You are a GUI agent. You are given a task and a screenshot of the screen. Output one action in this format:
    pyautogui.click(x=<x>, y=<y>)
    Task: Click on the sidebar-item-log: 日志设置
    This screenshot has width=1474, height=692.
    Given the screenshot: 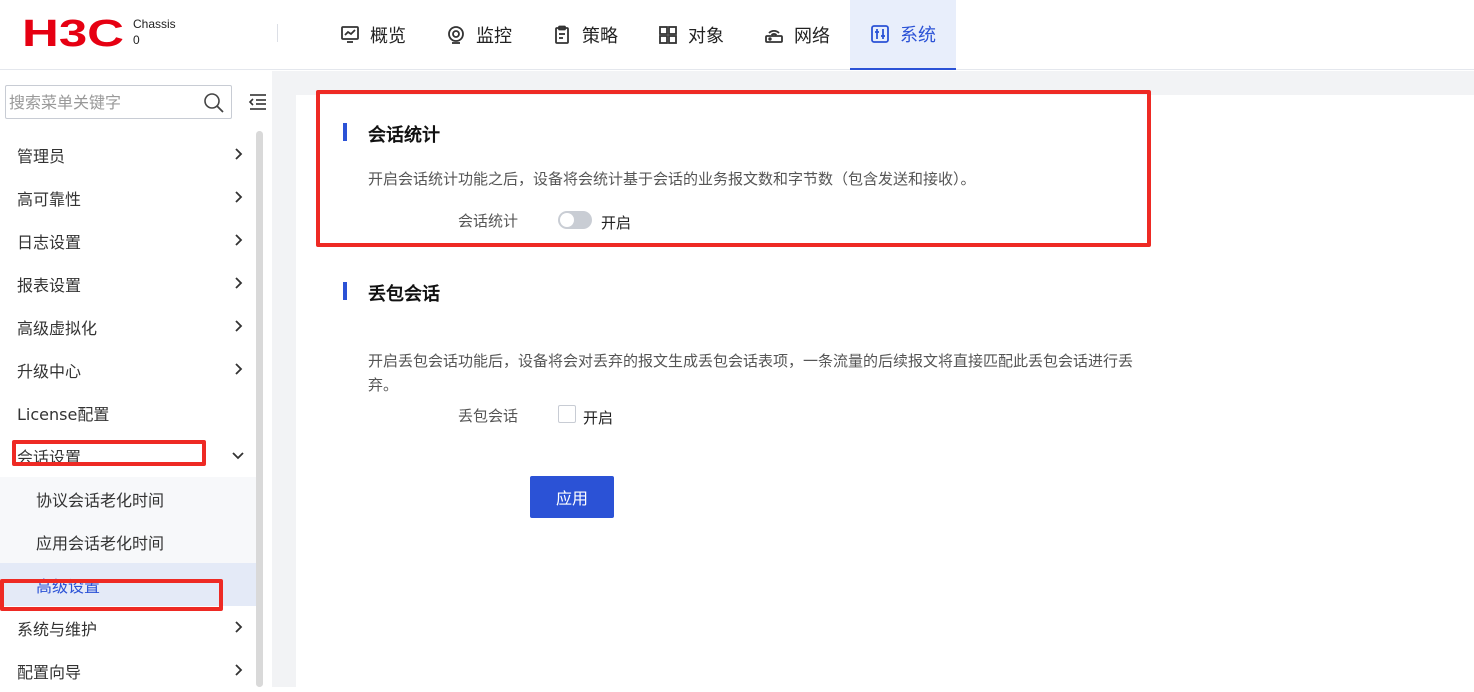 What is the action you would take?
    pyautogui.click(x=128, y=240)
    